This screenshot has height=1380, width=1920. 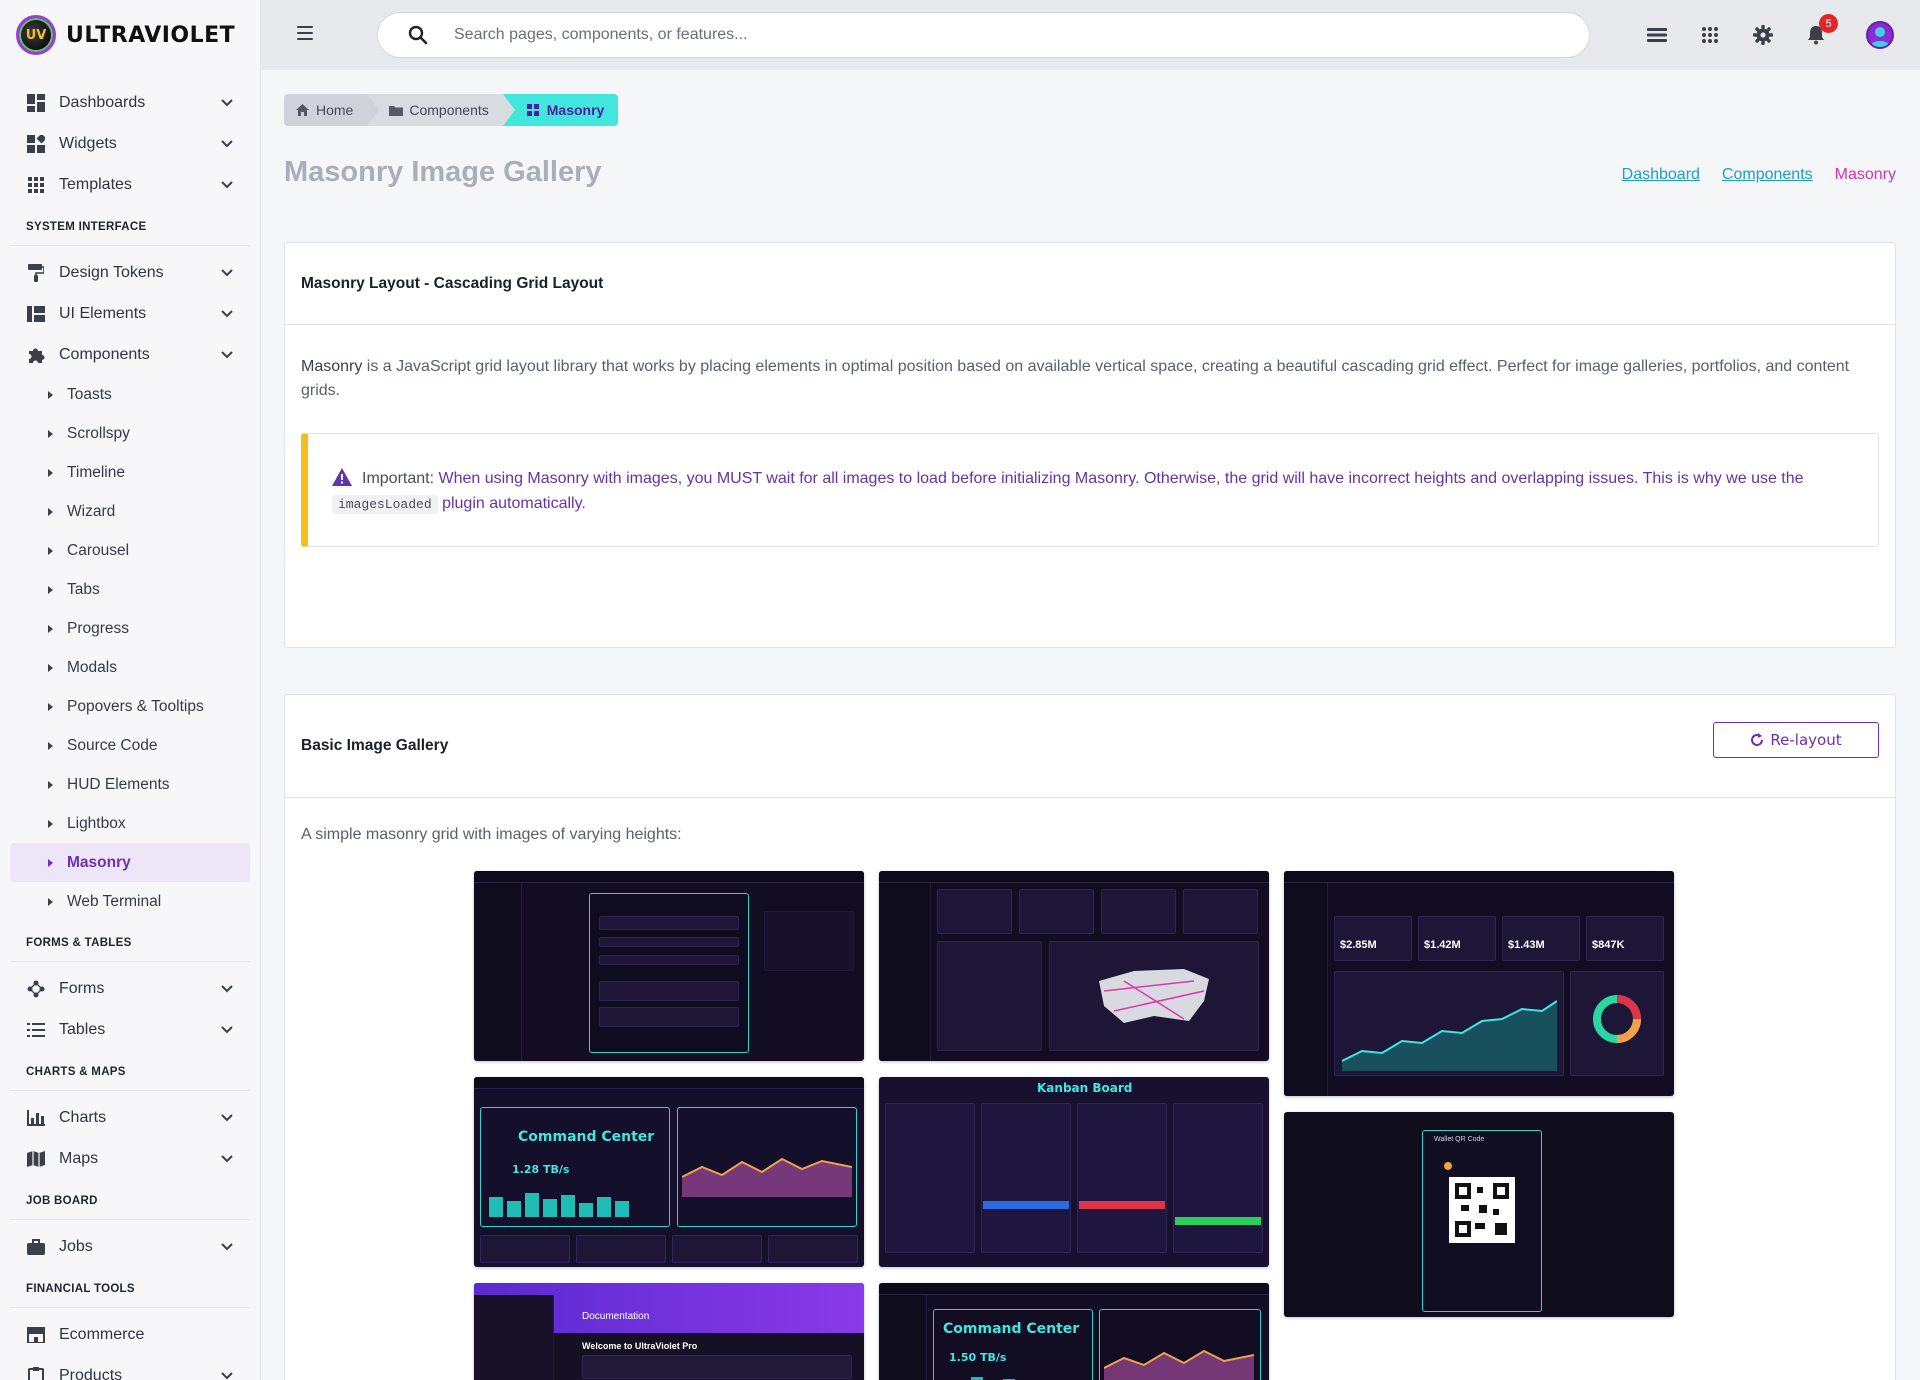 I want to click on gallery-image: Command Center 1.28 TB/s, so click(x=669, y=1172).